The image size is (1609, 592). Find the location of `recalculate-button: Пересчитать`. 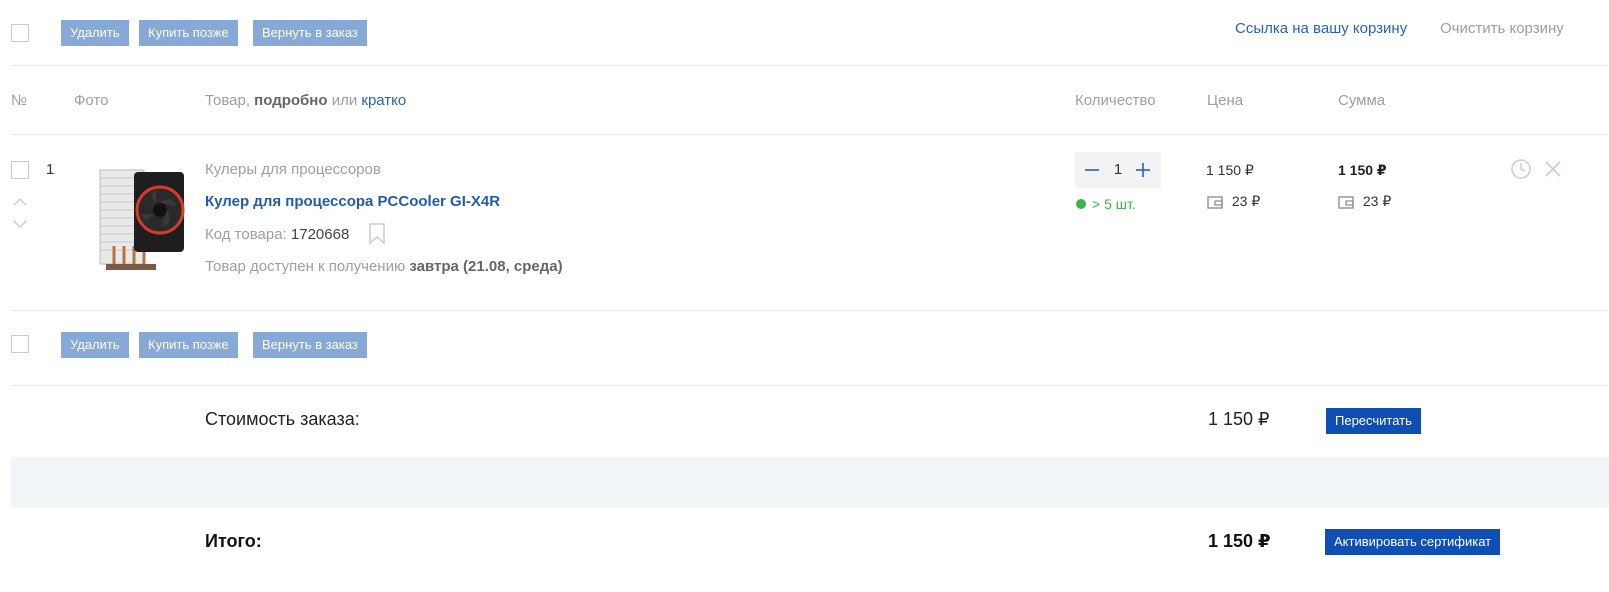

recalculate-button: Пересчитать is located at coordinates (1373, 421).